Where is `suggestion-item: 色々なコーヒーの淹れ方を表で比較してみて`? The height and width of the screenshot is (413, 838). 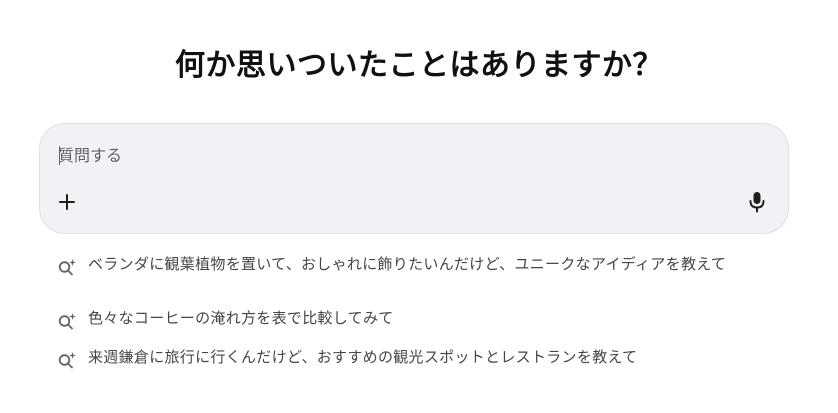 suggestion-item: 色々なコーヒーの淹れ方を表で比較してみて is located at coordinates (397, 319).